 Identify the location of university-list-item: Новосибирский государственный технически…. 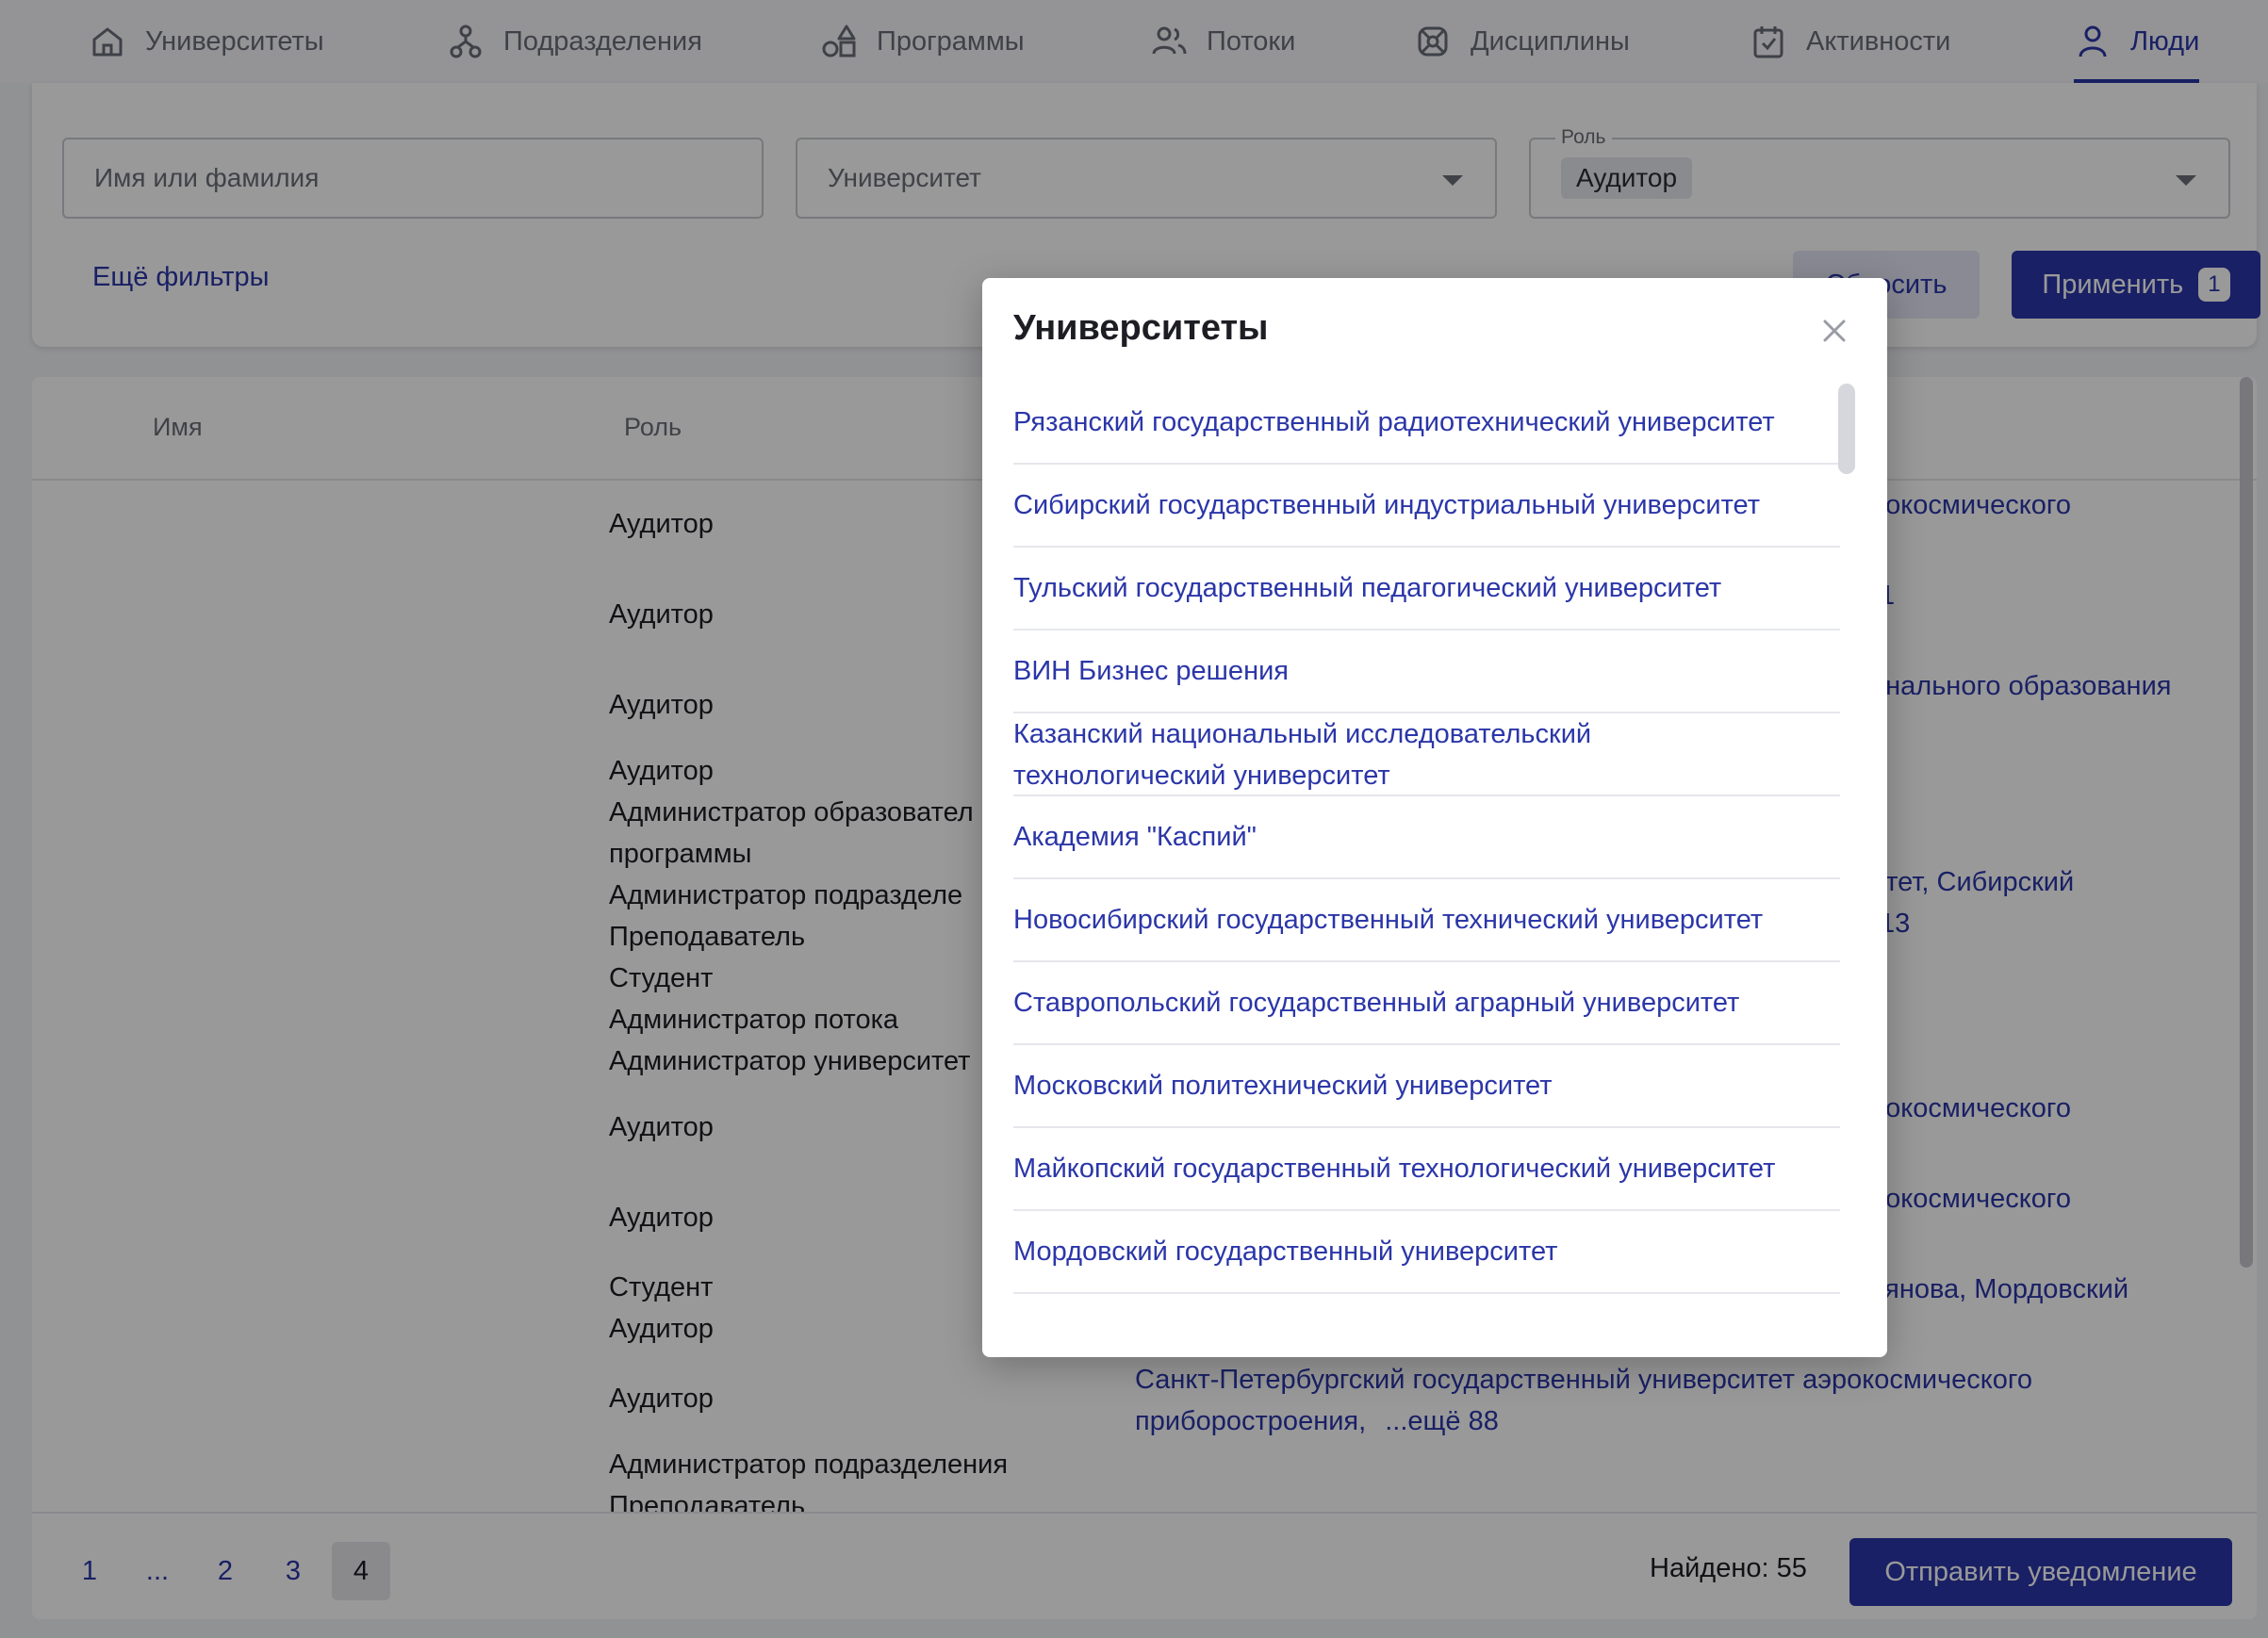
(1427, 920).